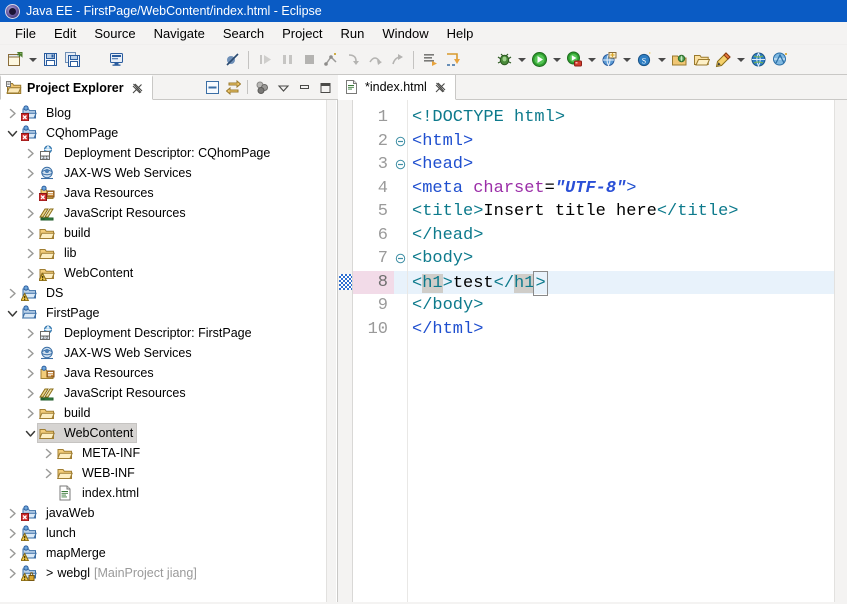 This screenshot has width=847, height=604. Describe the element at coordinates (179, 33) in the screenshot. I see `menu-item-navigate: Navigate` at that location.